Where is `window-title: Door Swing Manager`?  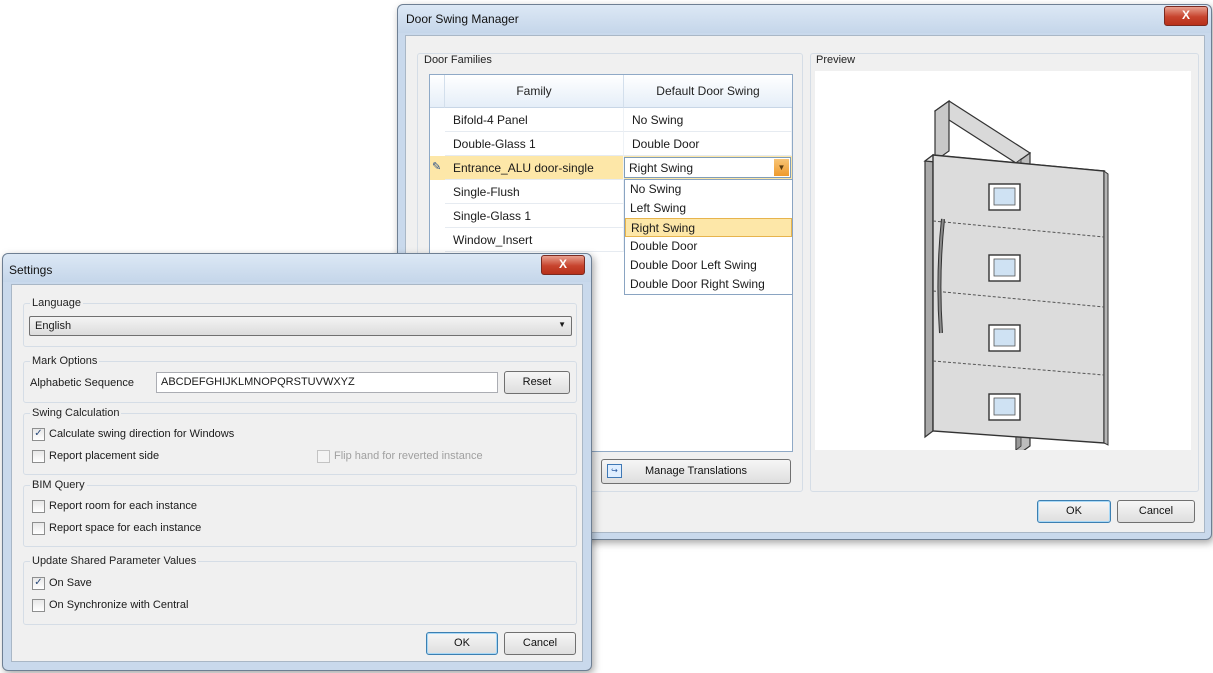
window-title: Door Swing Manager is located at coordinates (462, 19).